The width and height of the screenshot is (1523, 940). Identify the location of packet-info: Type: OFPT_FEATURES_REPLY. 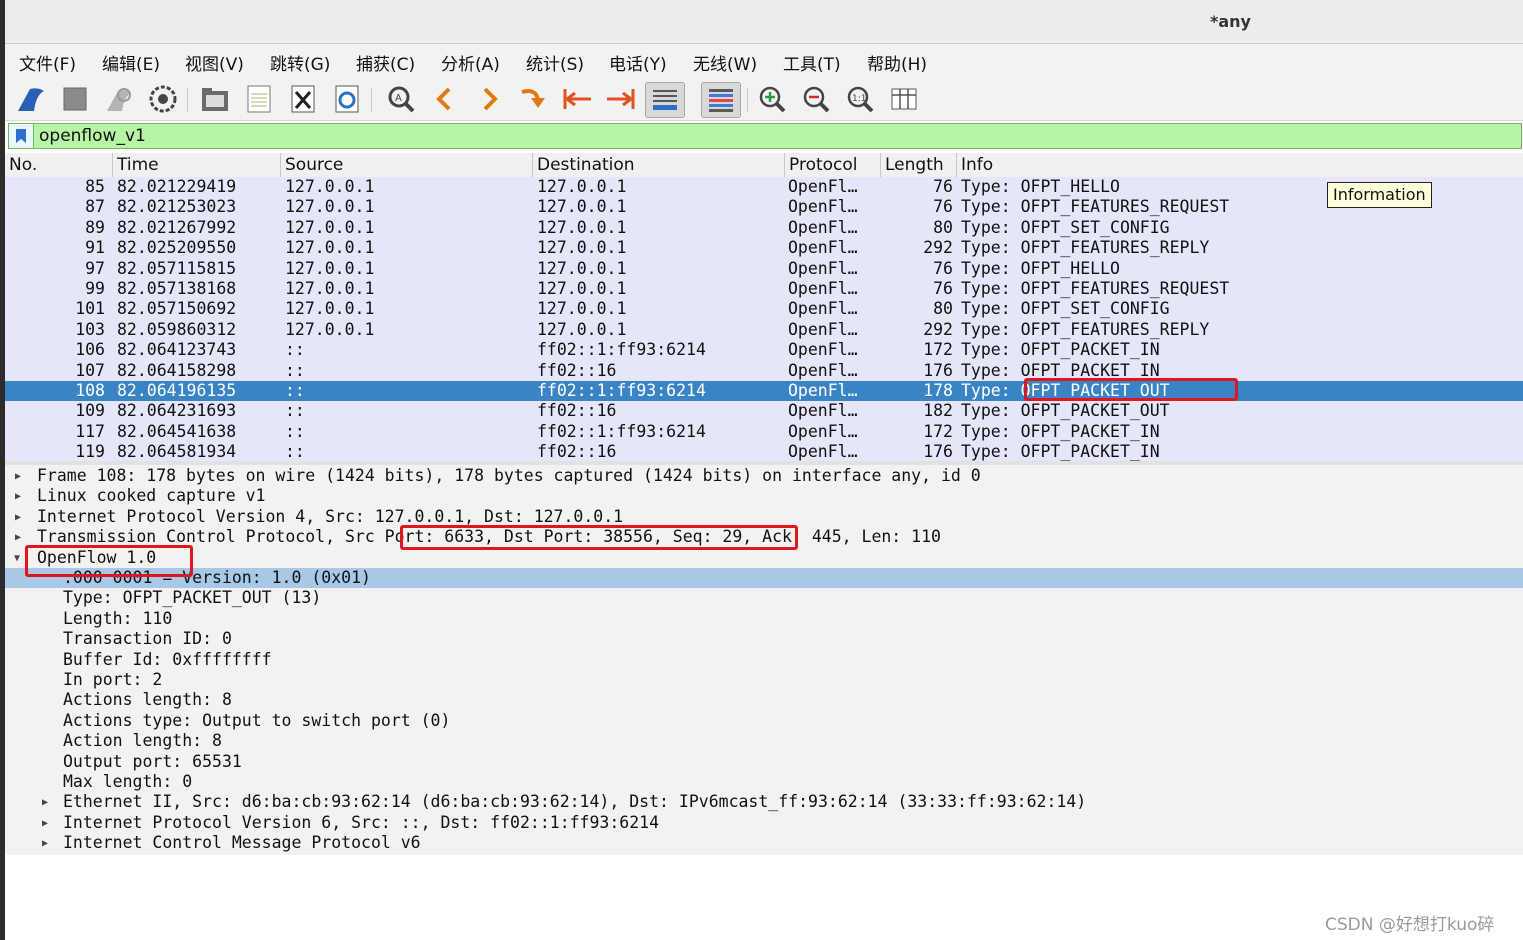
(1085, 329).